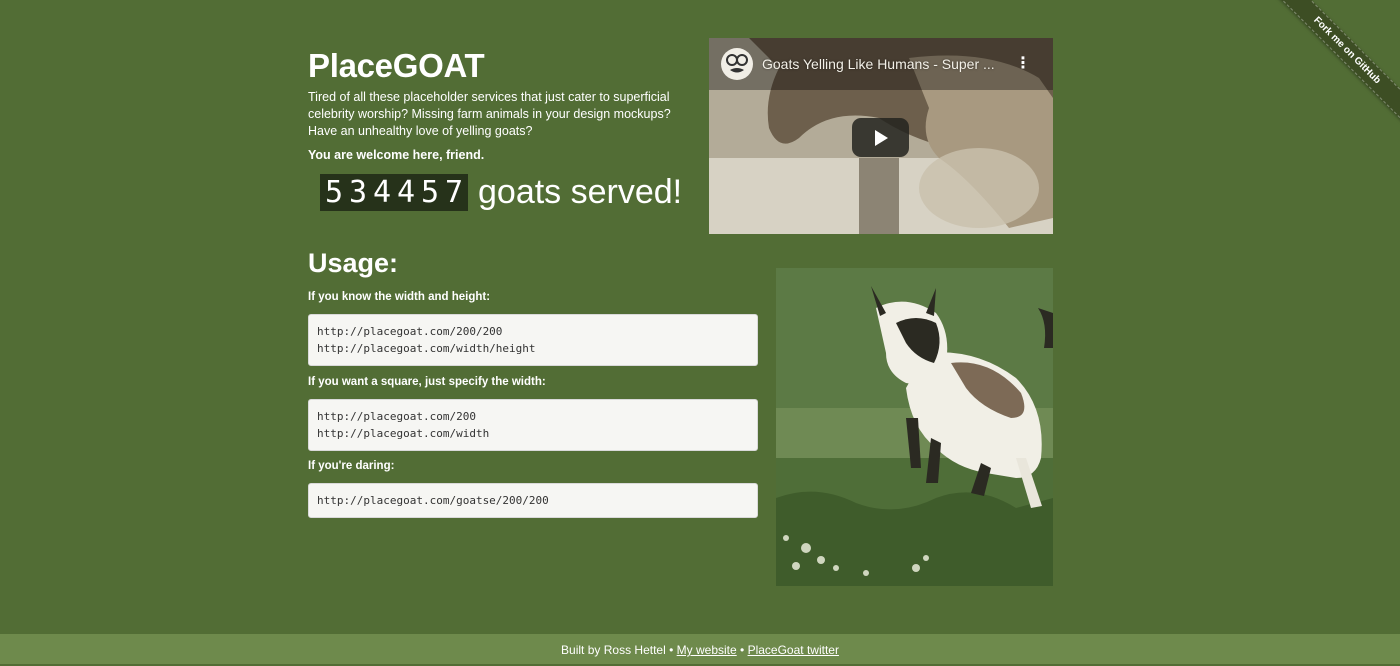 This screenshot has width=1400, height=666. What do you see at coordinates (454, 192) in the screenshot?
I see `counter-digit: 7` at bounding box center [454, 192].